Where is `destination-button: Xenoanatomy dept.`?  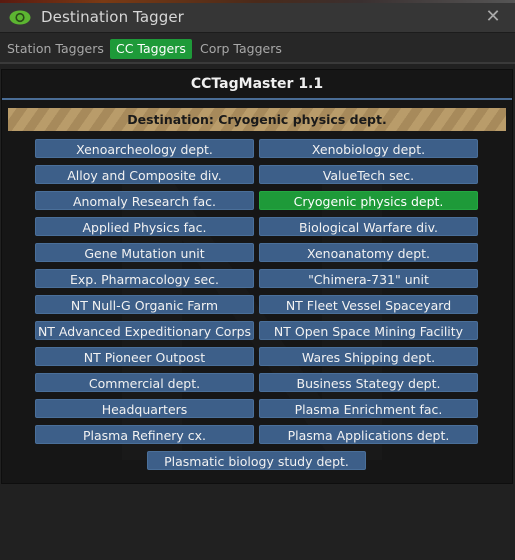
destination-button: Xenoanatomy dept. is located at coordinates (368, 252).